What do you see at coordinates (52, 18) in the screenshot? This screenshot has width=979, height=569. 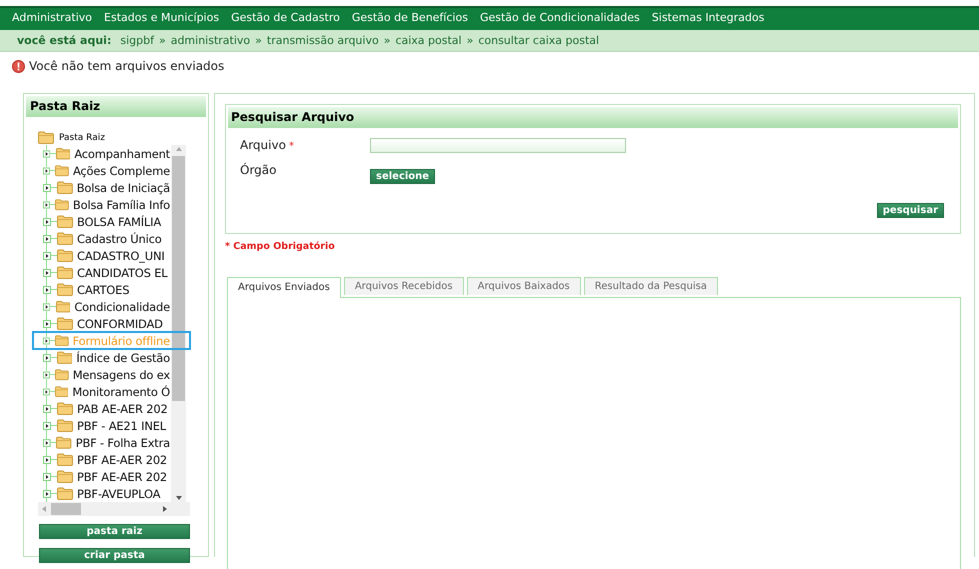 I see `menu-item: Administrativo` at bounding box center [52, 18].